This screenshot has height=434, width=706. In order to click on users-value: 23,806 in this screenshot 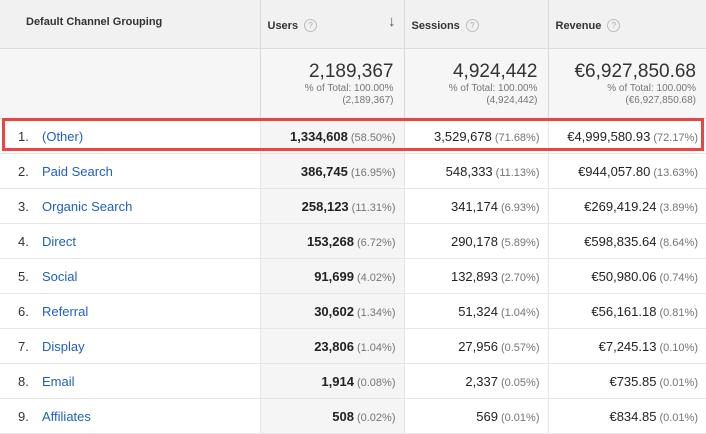, I will do `click(334, 346)`.